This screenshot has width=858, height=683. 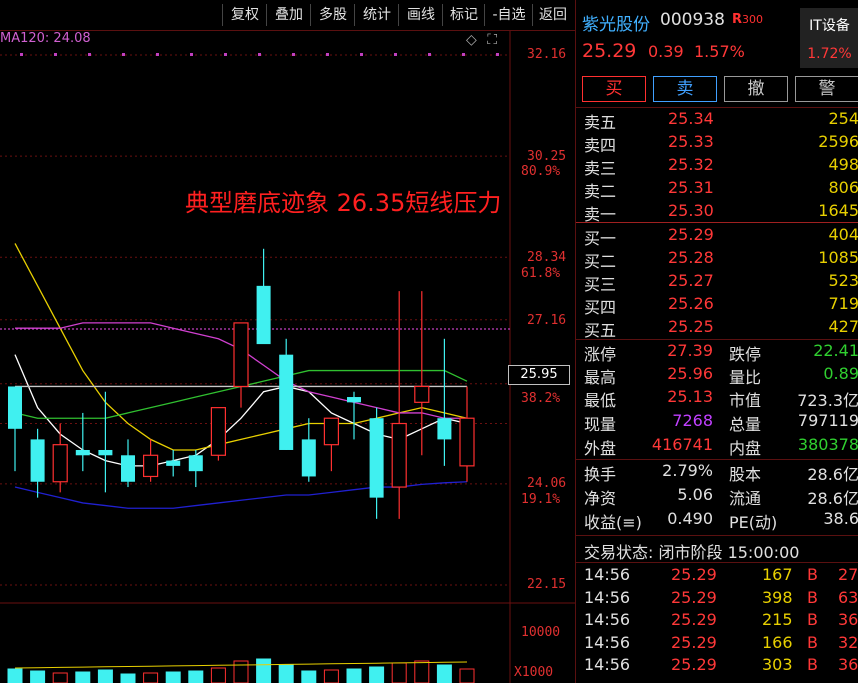 What do you see at coordinates (717, 236) in the screenshot?
I see `bid-row: 买一 25.29 404` at bounding box center [717, 236].